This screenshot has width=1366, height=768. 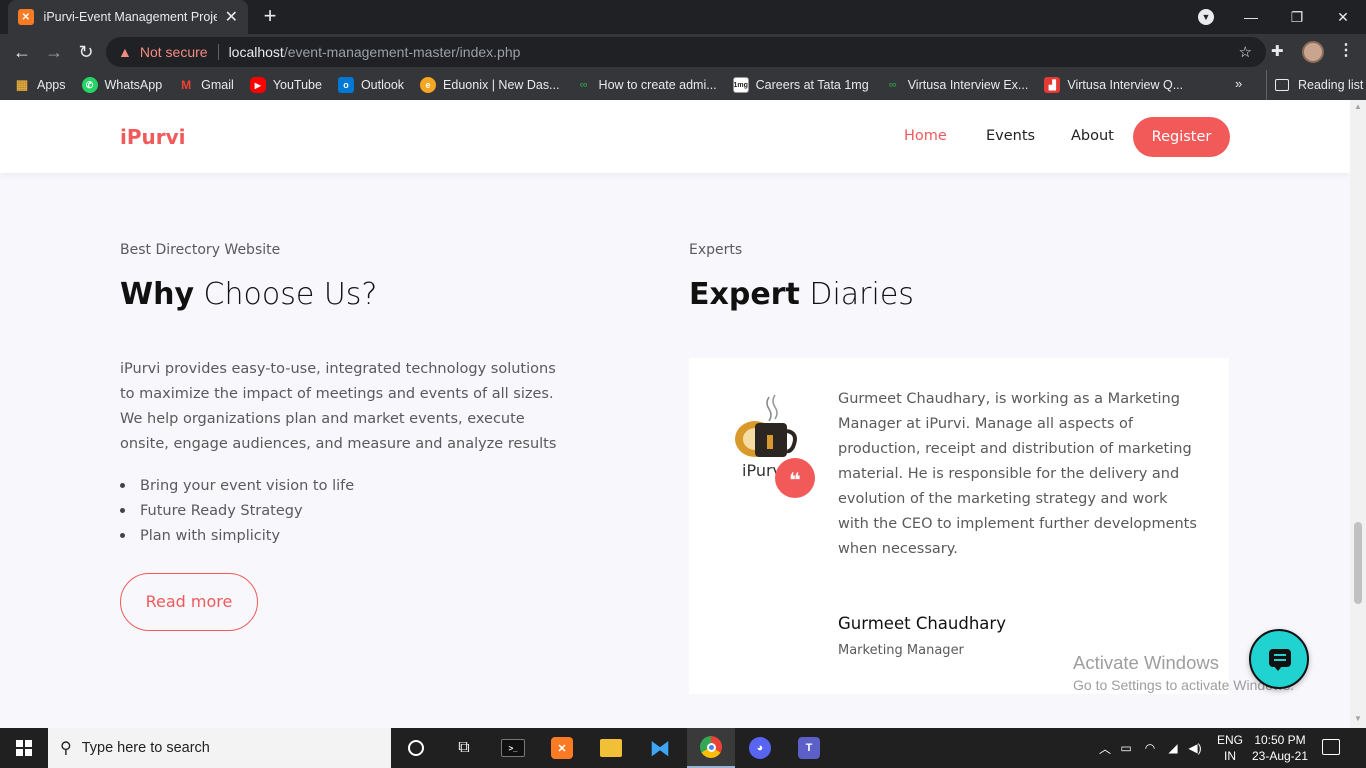 I want to click on taskbar-terminal: >_, so click(x=513, y=748).